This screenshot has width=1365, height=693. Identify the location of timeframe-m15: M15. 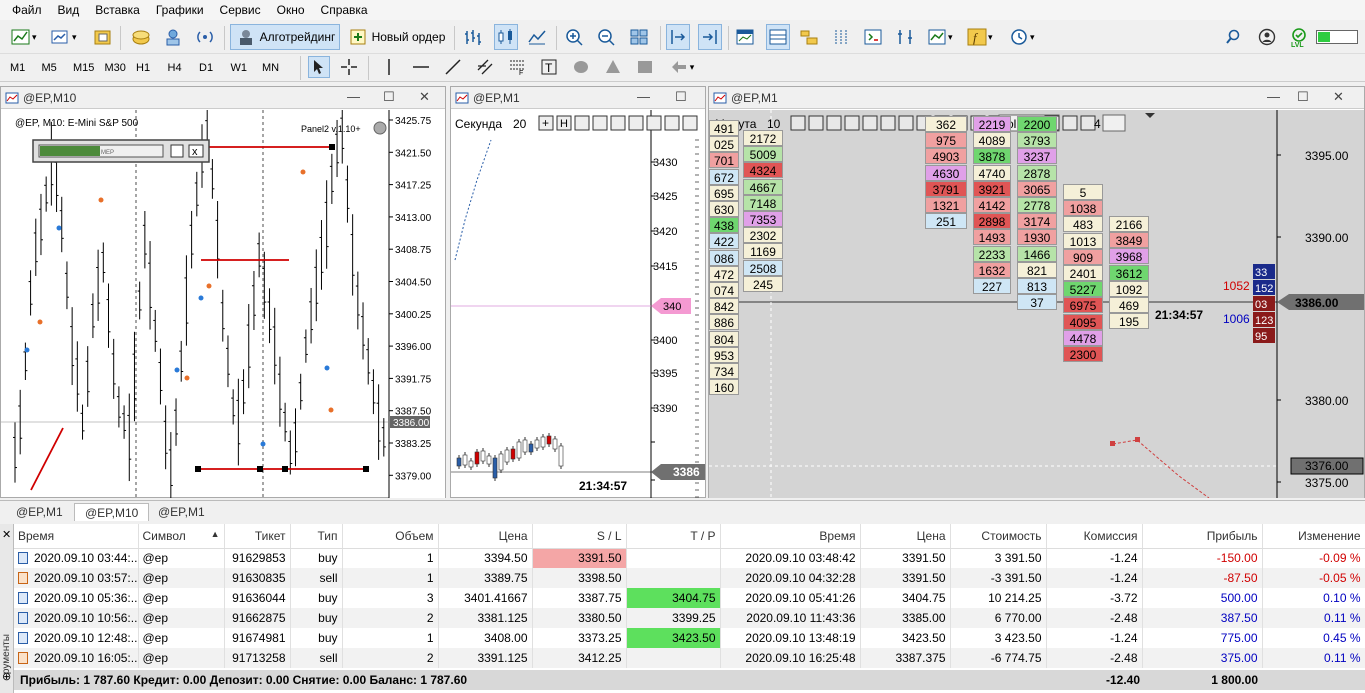
(83, 68).